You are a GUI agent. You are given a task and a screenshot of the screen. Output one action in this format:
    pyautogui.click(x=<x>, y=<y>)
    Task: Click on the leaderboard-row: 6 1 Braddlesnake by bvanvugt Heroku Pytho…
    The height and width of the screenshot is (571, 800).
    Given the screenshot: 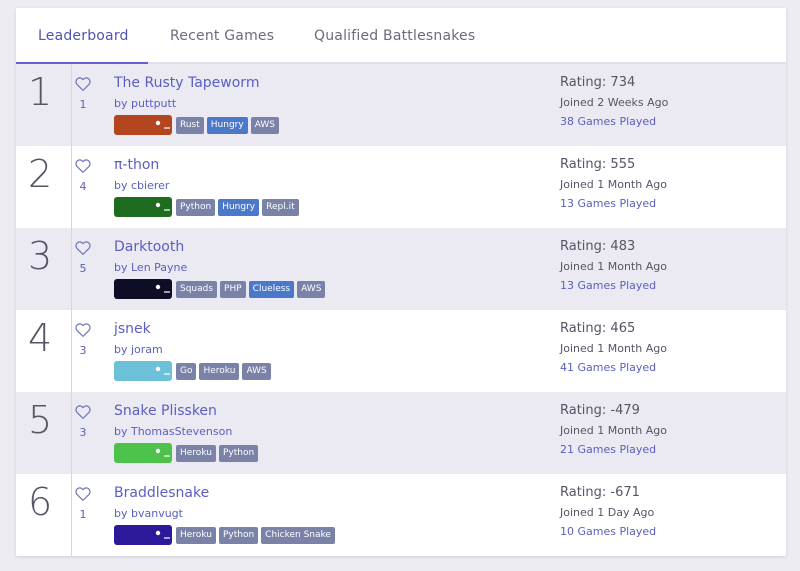 What is the action you would take?
    pyautogui.click(x=401, y=515)
    